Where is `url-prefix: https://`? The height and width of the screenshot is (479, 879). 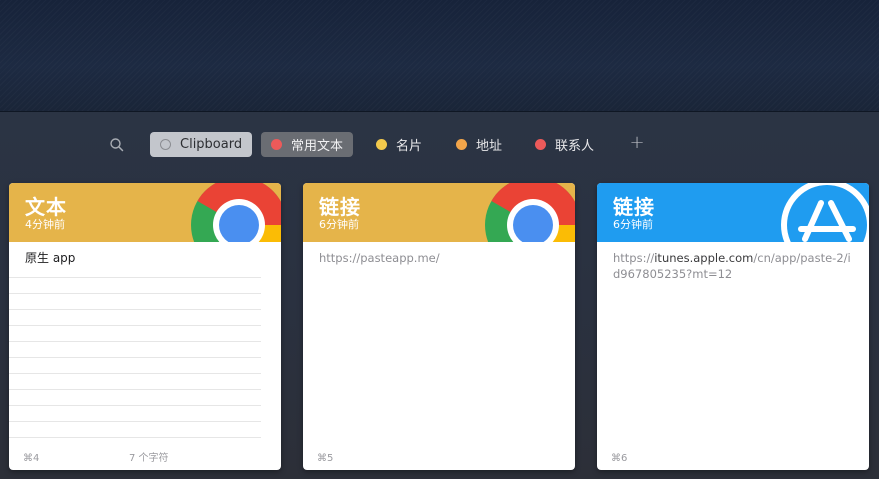 url-prefix: https:// is located at coordinates (634, 258).